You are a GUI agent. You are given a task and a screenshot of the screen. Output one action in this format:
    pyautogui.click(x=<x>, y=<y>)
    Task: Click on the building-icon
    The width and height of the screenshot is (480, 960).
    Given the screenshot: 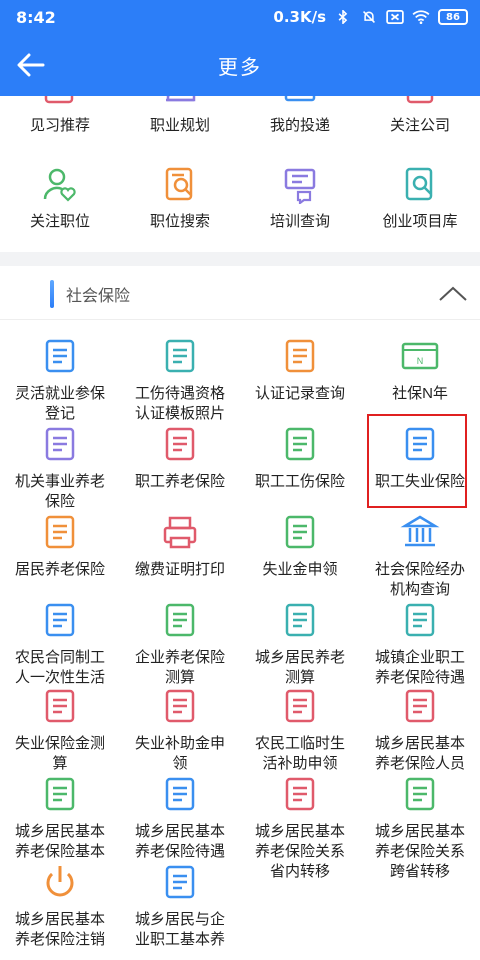 What is the action you would take?
    pyautogui.click(x=60, y=444)
    